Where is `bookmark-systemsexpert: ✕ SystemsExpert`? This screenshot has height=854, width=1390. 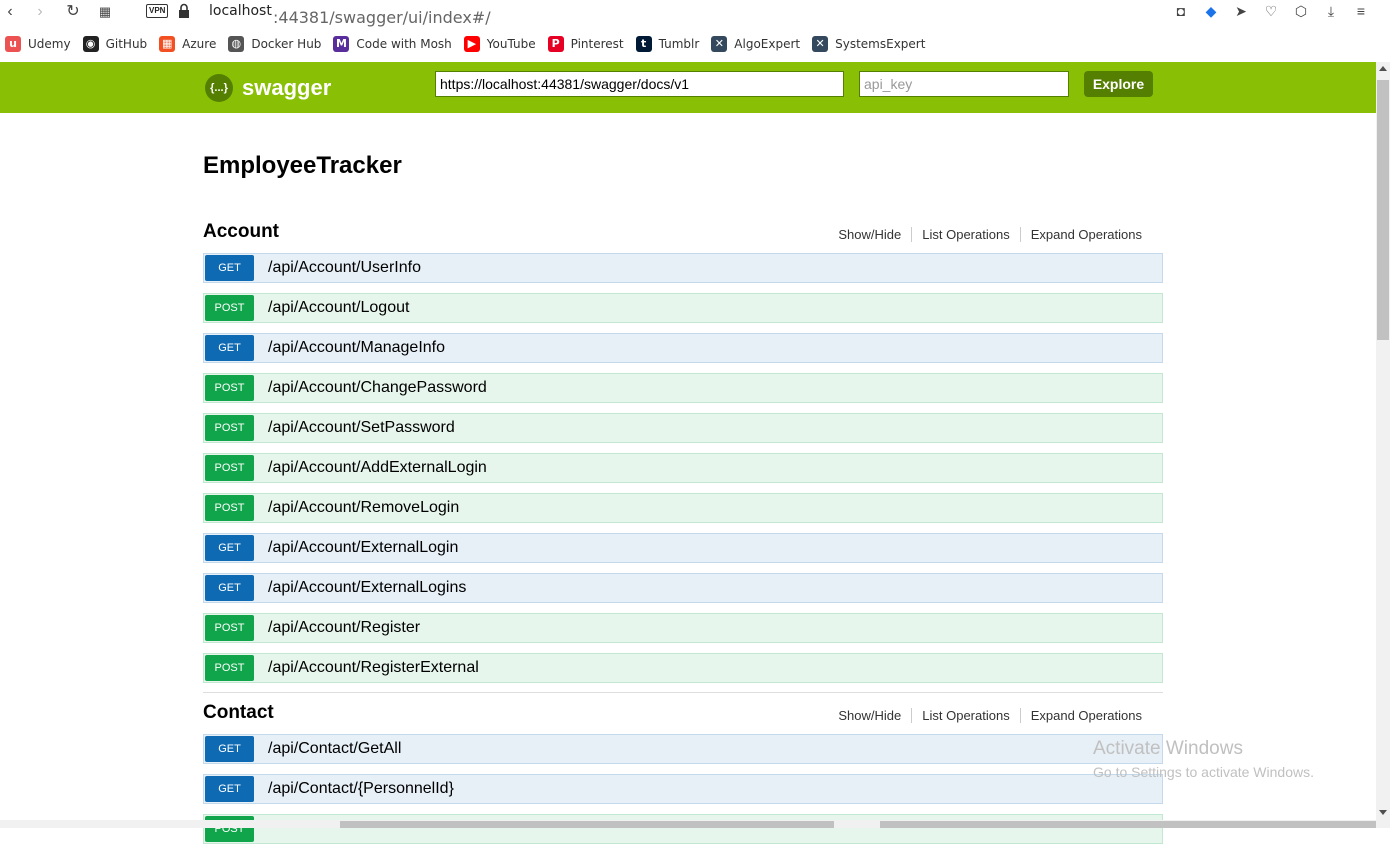
bookmark-systemsexpert: ✕ SystemsExpert is located at coordinates (868, 44).